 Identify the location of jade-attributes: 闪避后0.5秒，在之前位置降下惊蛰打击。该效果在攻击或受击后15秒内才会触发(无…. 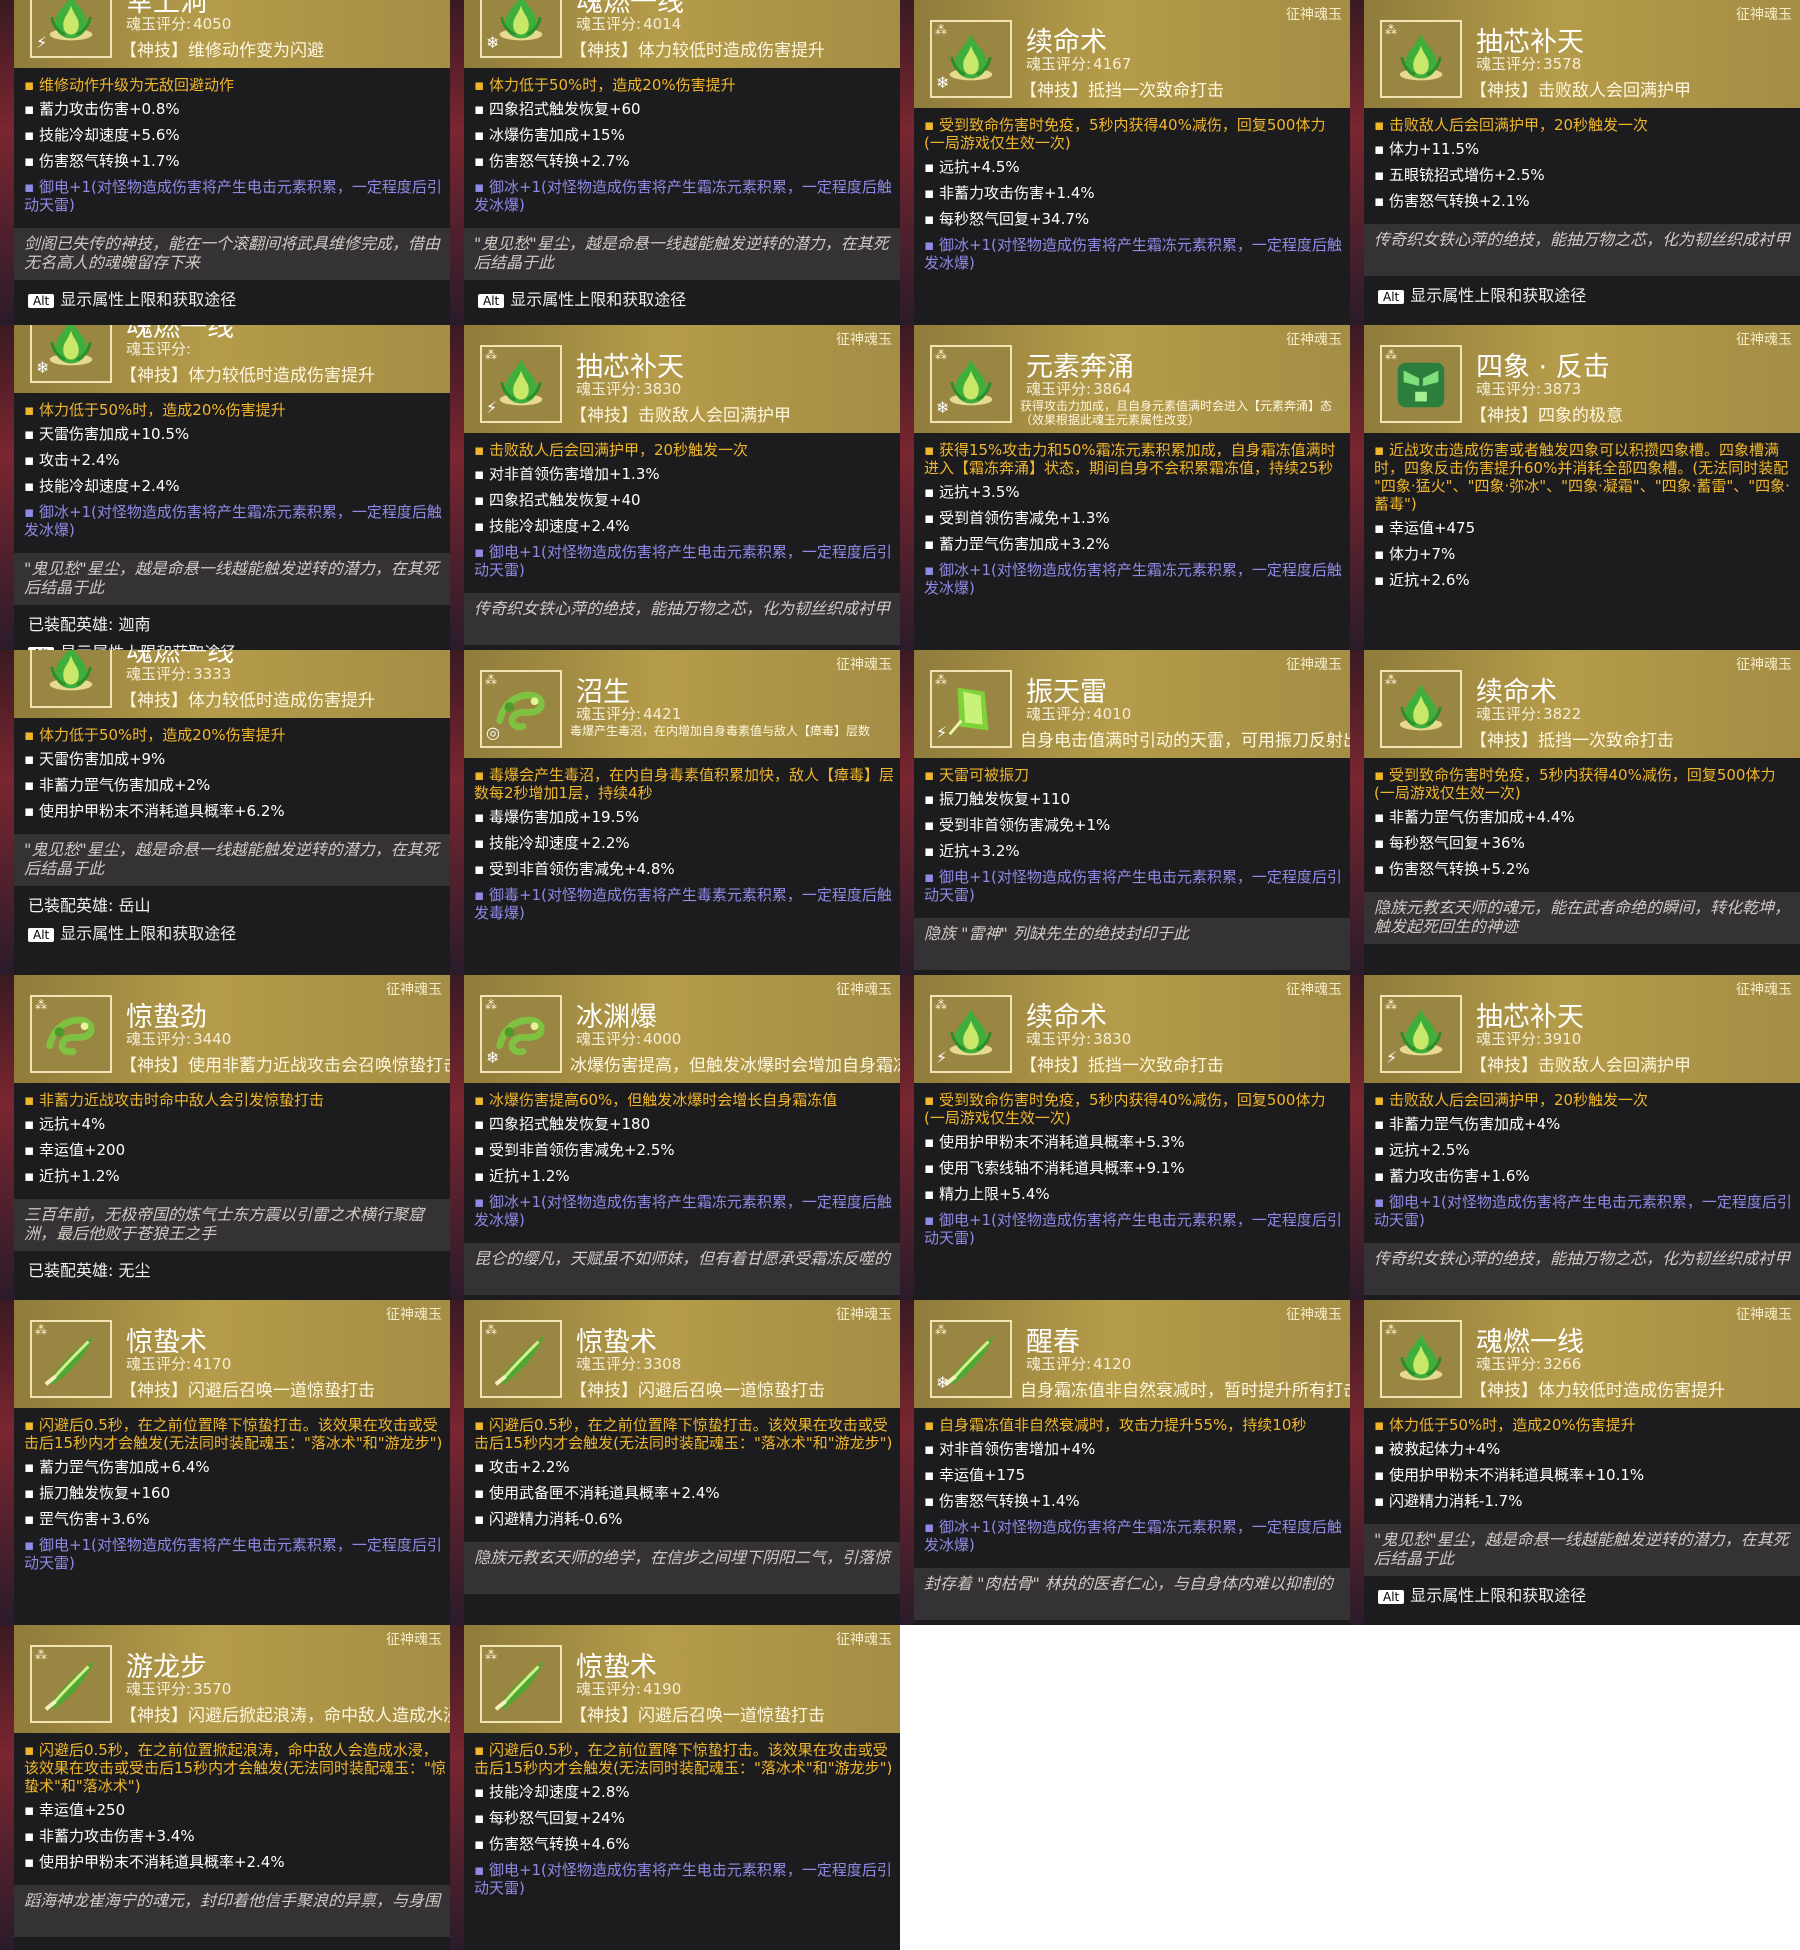
(685, 1476).